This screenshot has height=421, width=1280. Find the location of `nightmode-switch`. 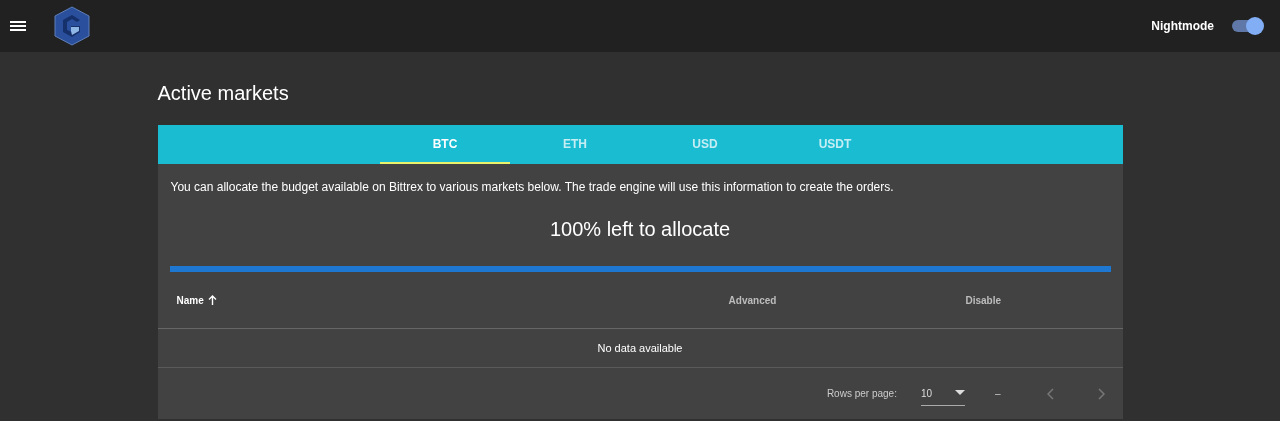

nightmode-switch is located at coordinates (1247, 26).